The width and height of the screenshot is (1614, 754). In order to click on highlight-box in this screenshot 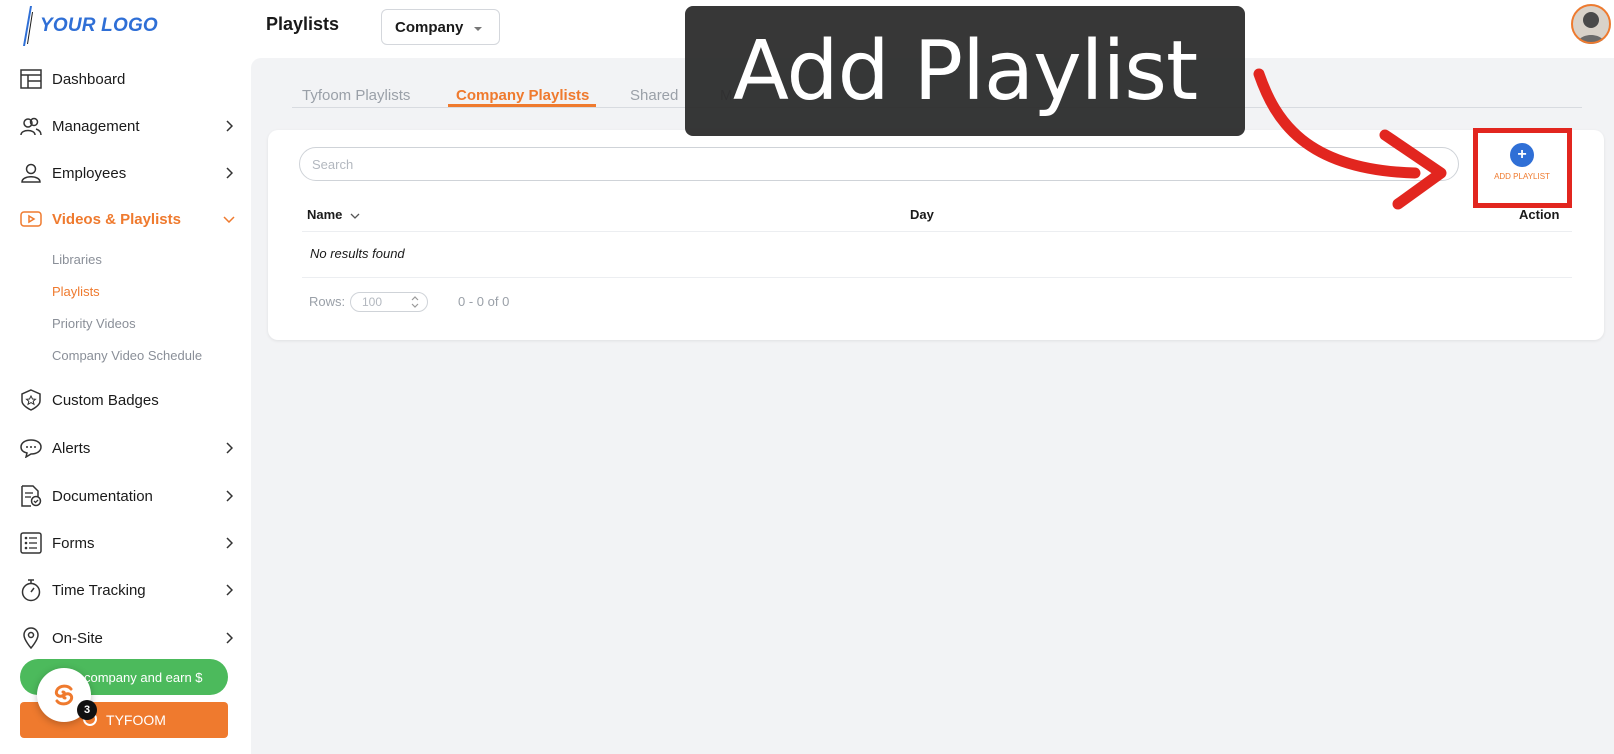, I will do `click(1522, 168)`.